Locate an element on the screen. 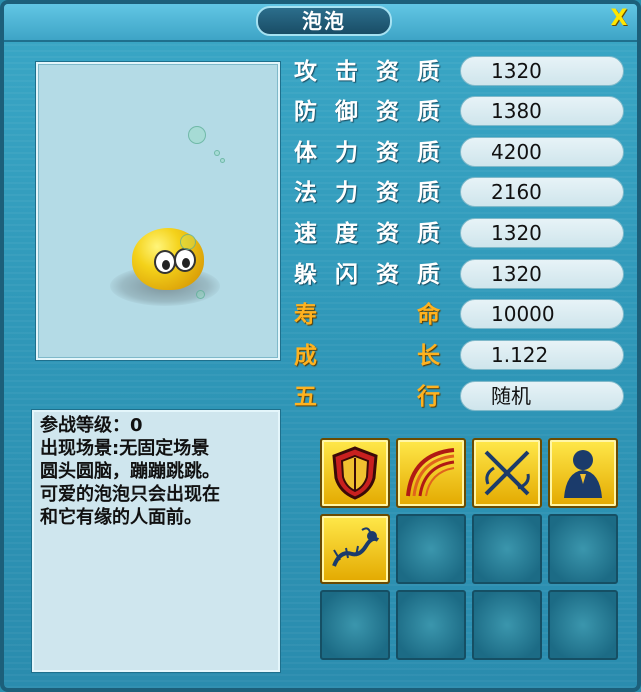  stat-value: 2160 is located at coordinates (542, 192).